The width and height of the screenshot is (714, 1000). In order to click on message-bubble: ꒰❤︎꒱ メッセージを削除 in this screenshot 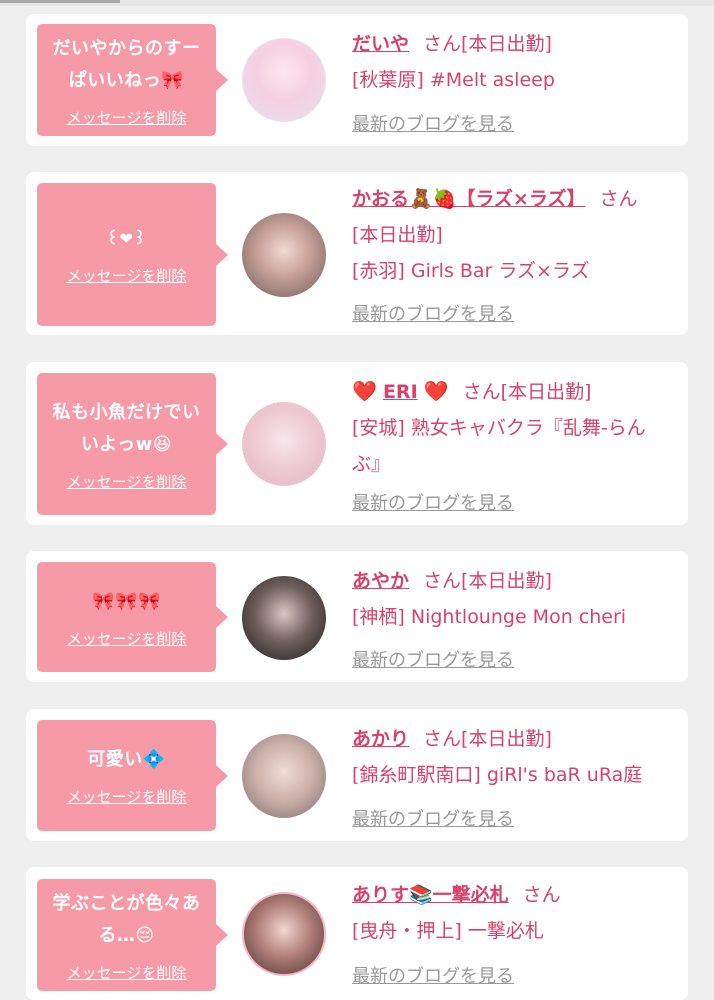, I will do `click(132, 254)`.